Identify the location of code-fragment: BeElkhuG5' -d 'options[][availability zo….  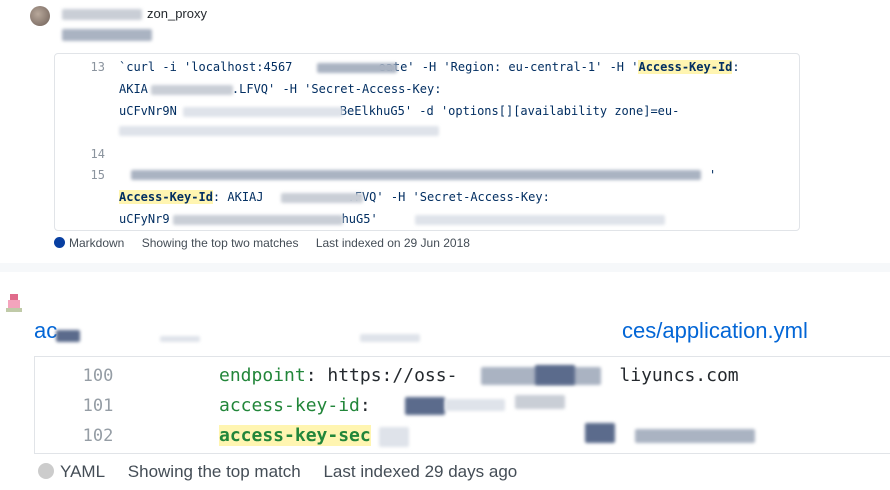
(509, 111).